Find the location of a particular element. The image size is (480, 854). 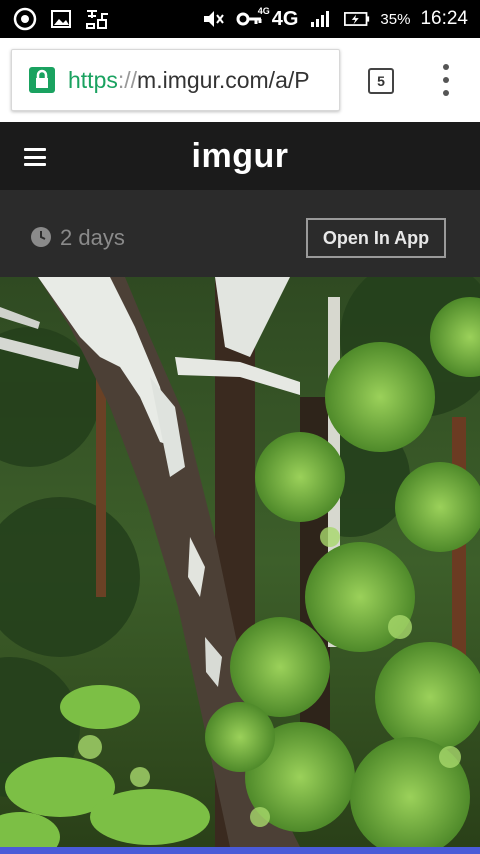

url-scheme: https is located at coordinates (93, 79).